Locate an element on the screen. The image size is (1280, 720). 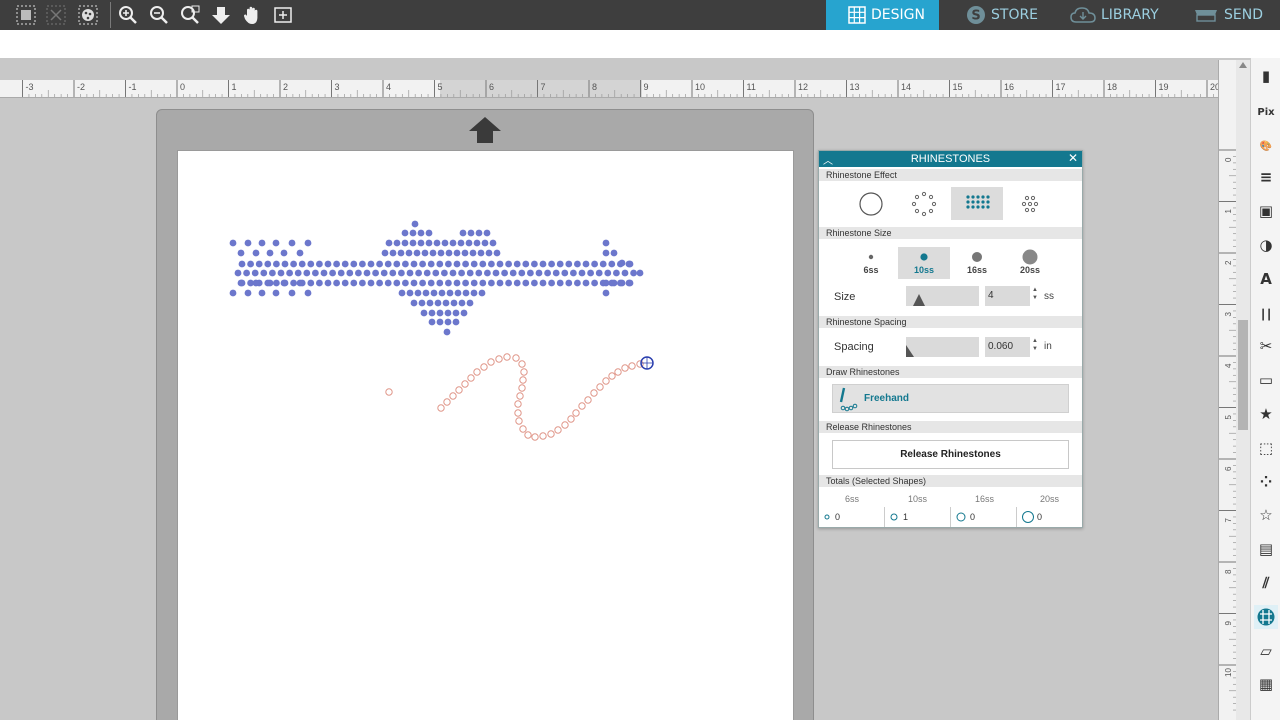
scroll-up-arrow is located at coordinates (1243, 65).